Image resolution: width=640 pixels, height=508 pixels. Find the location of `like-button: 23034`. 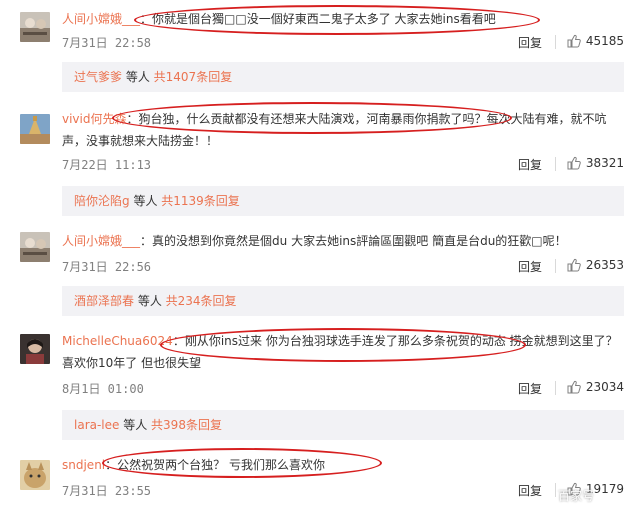

like-button: 23034 is located at coordinates (595, 387).